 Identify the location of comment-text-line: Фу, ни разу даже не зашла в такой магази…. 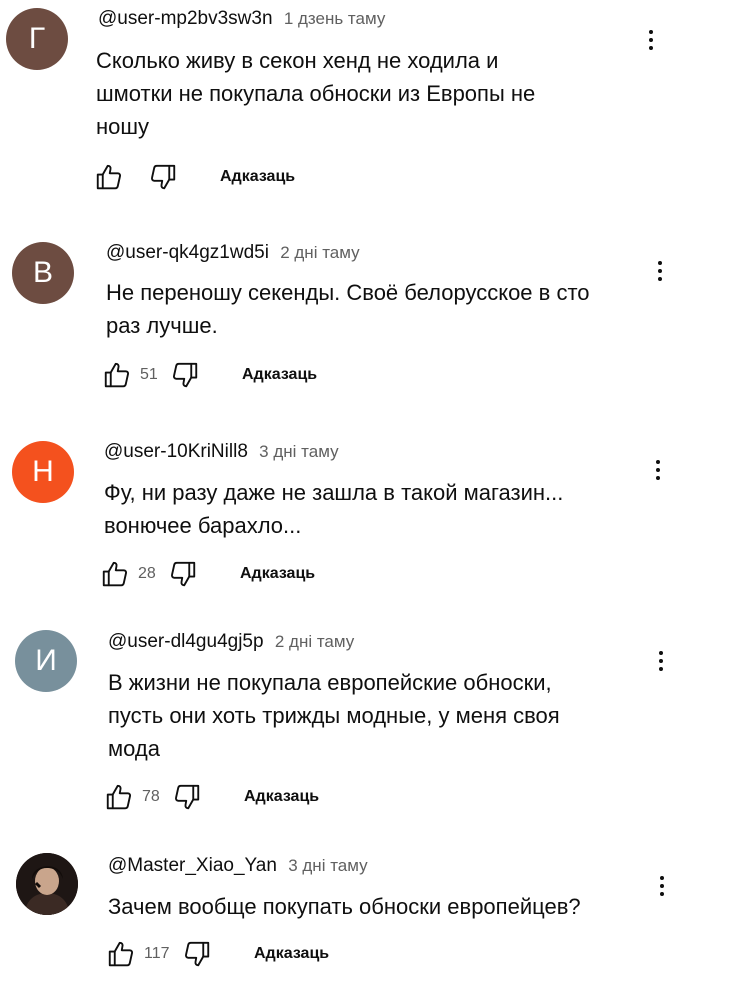
(334, 492).